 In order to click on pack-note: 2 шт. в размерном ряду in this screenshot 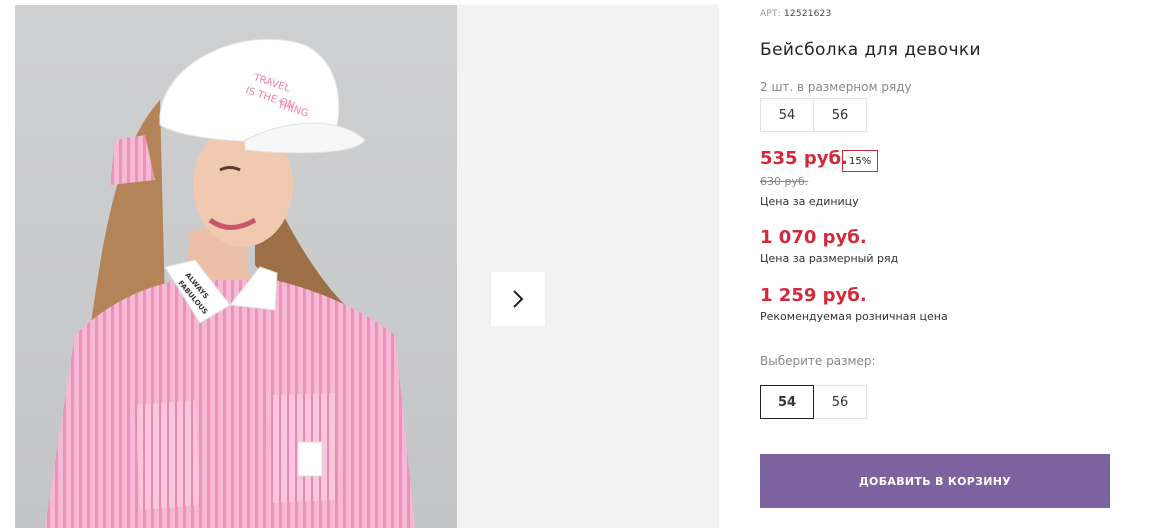, I will do `click(836, 87)`.